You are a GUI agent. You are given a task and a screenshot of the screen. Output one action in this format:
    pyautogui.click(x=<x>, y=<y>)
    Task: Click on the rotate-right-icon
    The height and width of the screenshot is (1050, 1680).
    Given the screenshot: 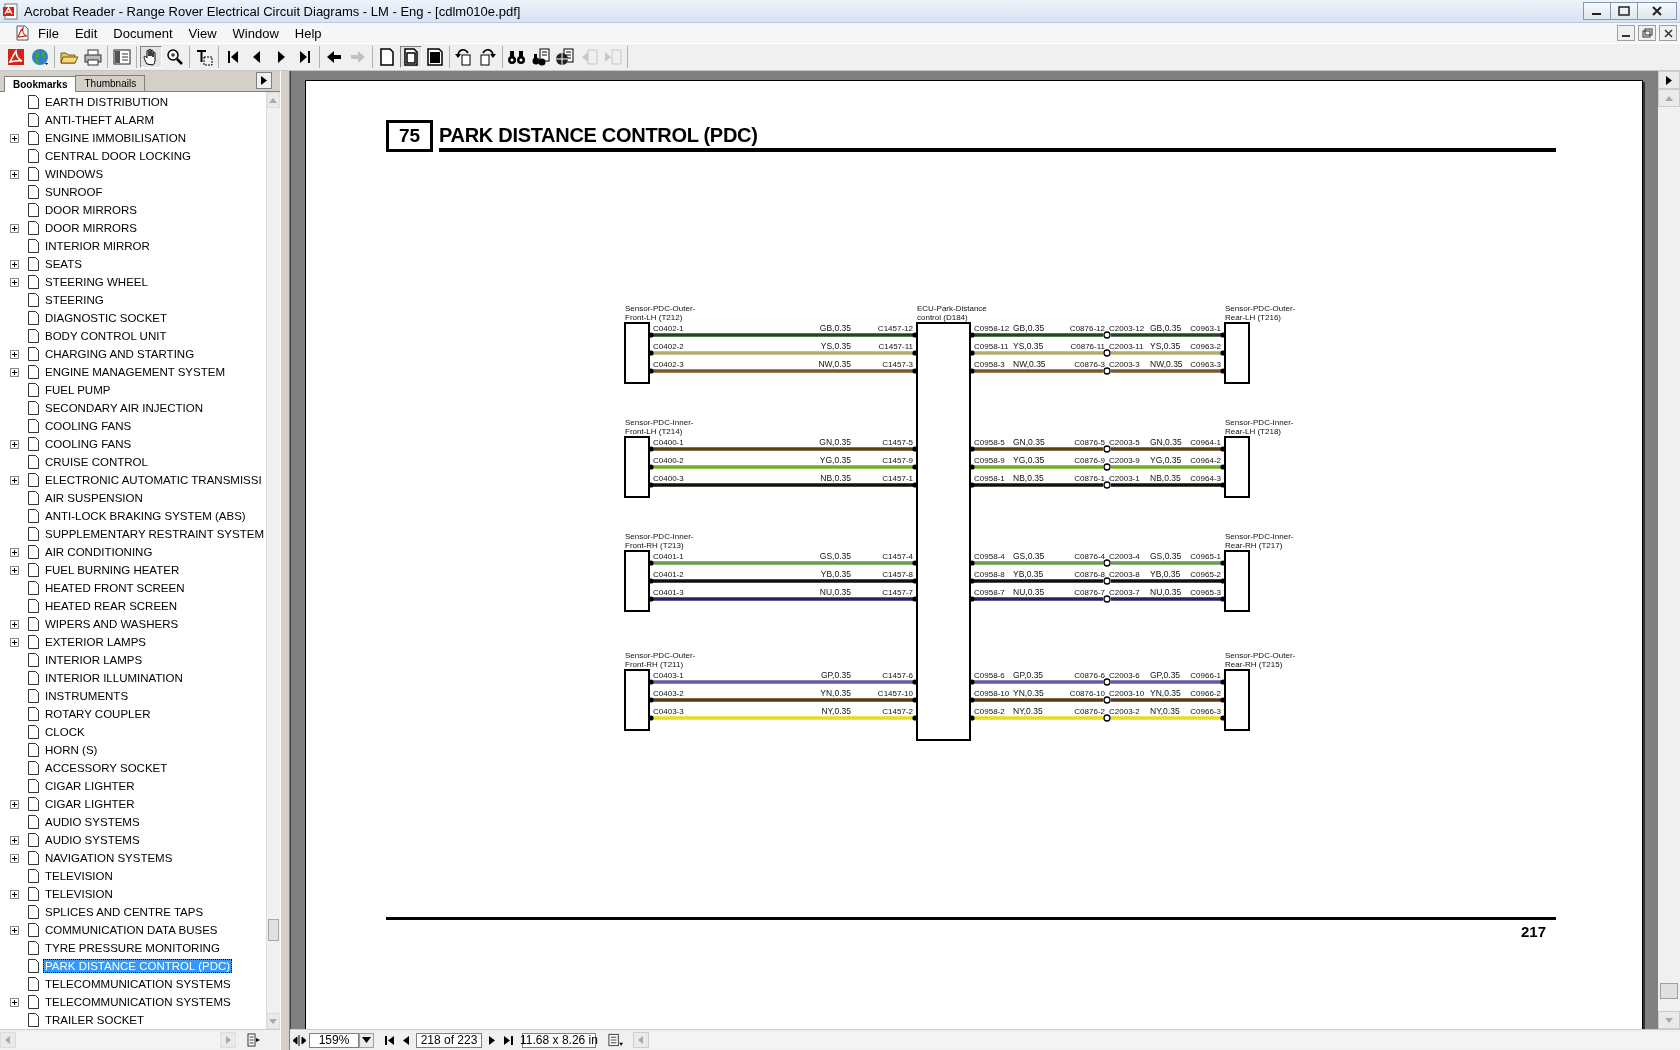 What is the action you would take?
    pyautogui.click(x=488, y=57)
    